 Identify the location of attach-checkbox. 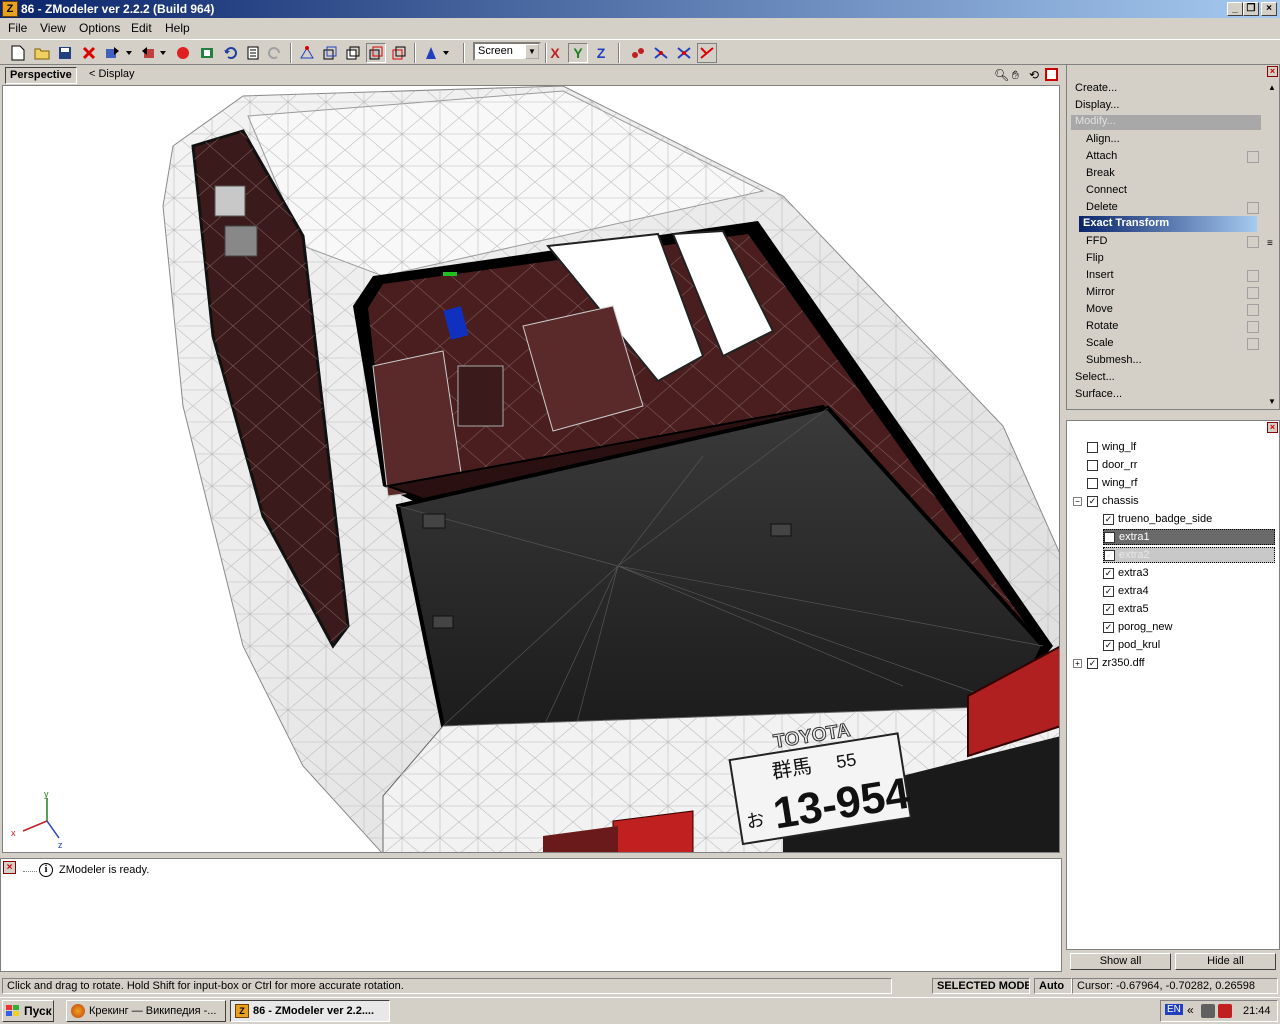
(1253, 157).